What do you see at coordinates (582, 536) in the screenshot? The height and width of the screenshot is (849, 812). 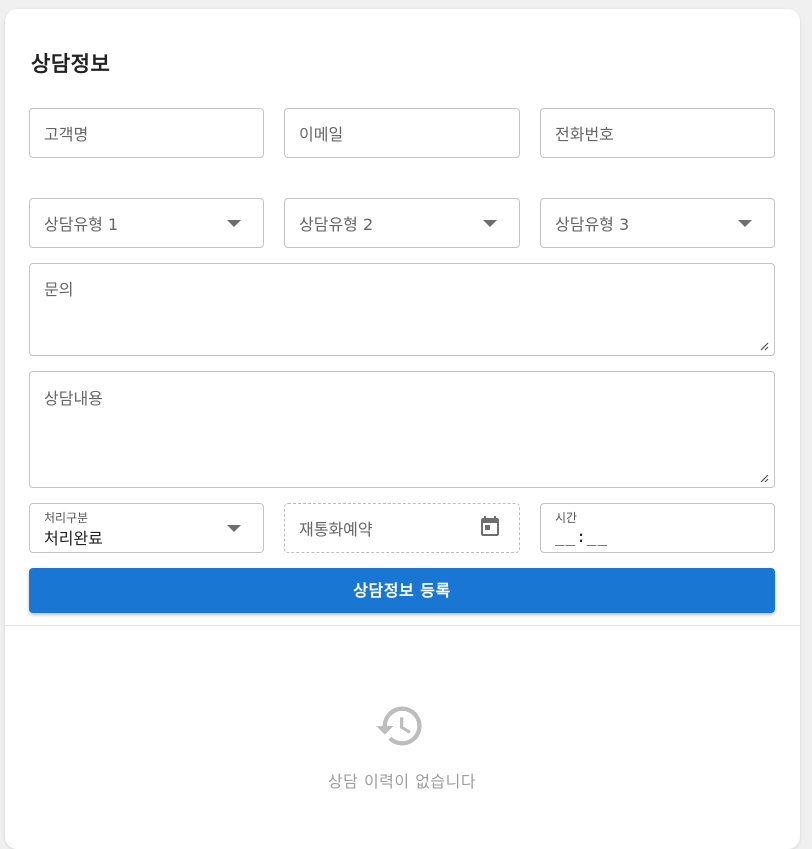 I see `time-value: __:__` at bounding box center [582, 536].